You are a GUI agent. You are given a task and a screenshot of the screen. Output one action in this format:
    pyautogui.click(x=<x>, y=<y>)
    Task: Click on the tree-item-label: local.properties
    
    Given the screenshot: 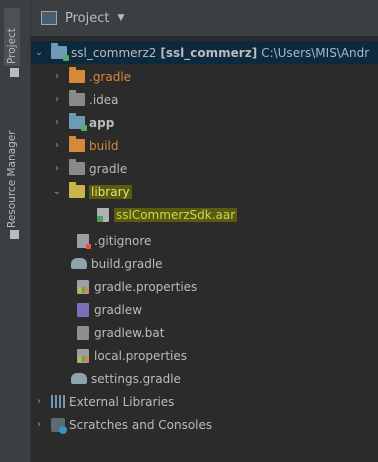 What is the action you would take?
    pyautogui.click(x=141, y=355)
    